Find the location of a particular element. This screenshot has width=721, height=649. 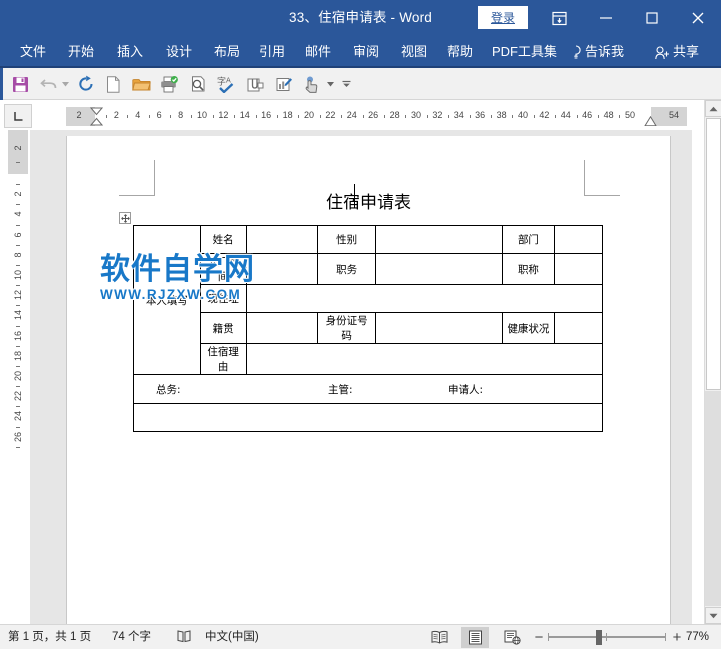

close-icon is located at coordinates (698, 18).